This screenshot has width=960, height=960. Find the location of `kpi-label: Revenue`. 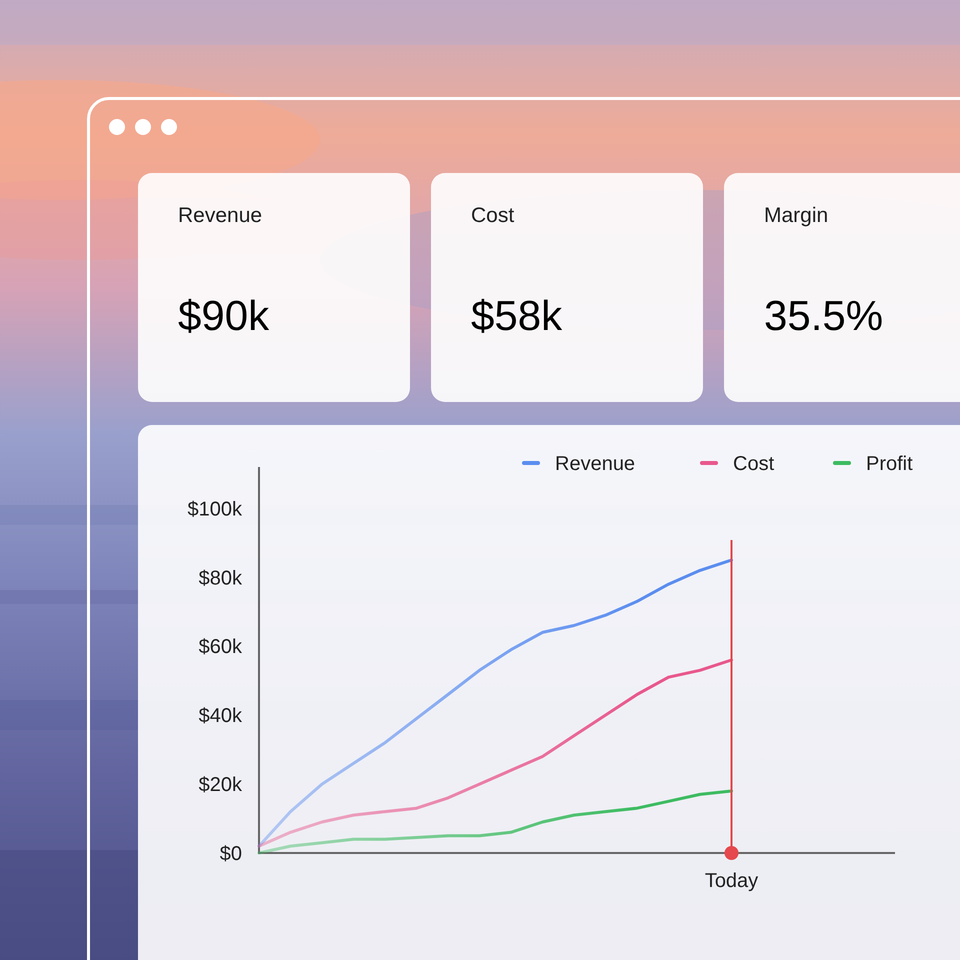

kpi-label: Revenue is located at coordinates (220, 216).